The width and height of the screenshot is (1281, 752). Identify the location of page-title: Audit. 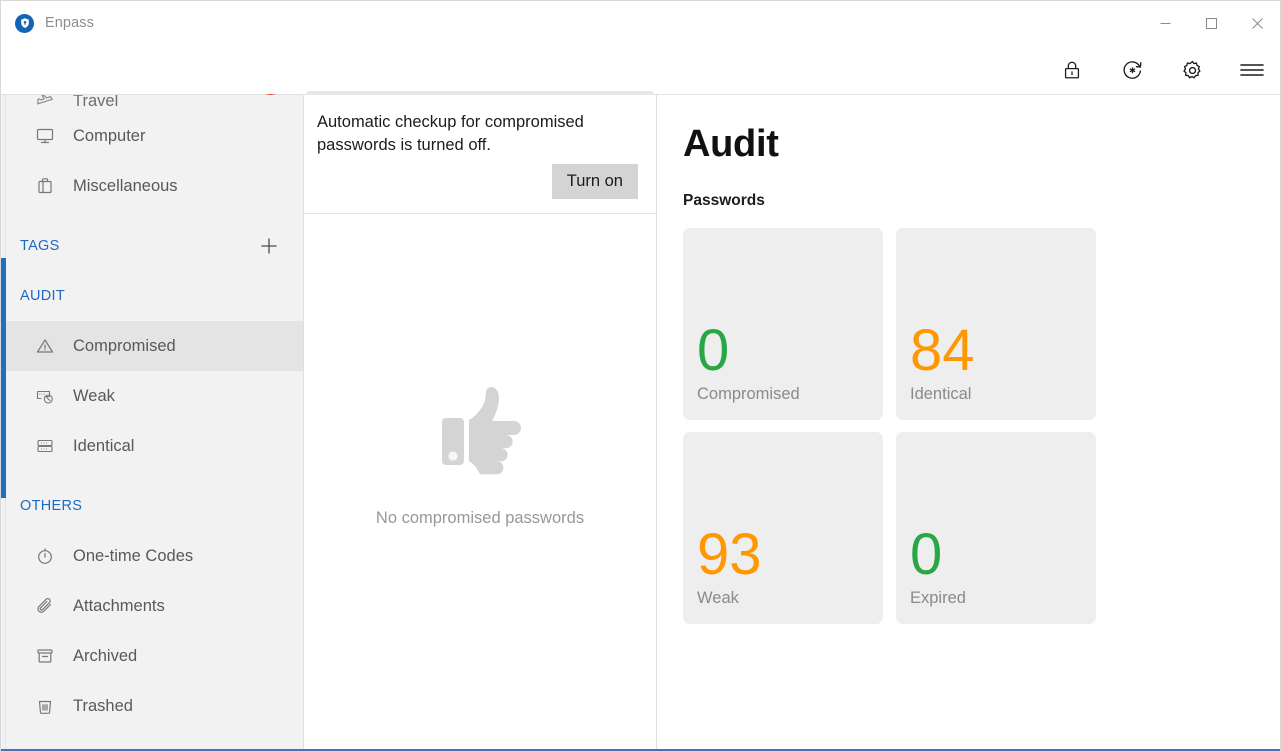
(731, 144).